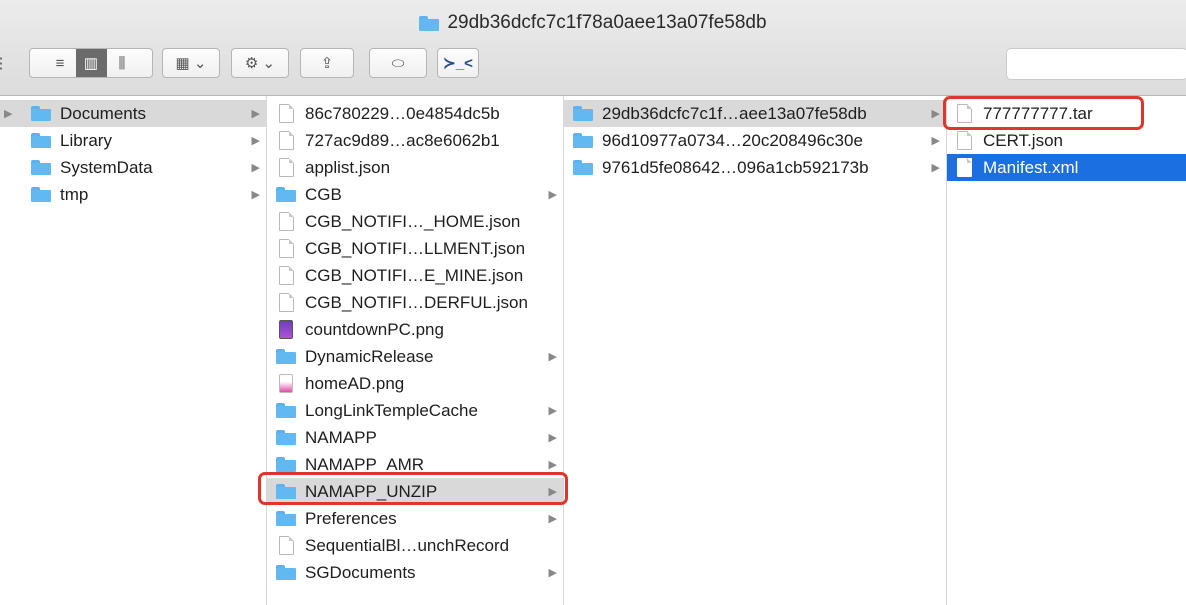  Describe the element at coordinates (415, 545) in the screenshot. I see `file-row: SequentialBl…unchRecord` at that location.